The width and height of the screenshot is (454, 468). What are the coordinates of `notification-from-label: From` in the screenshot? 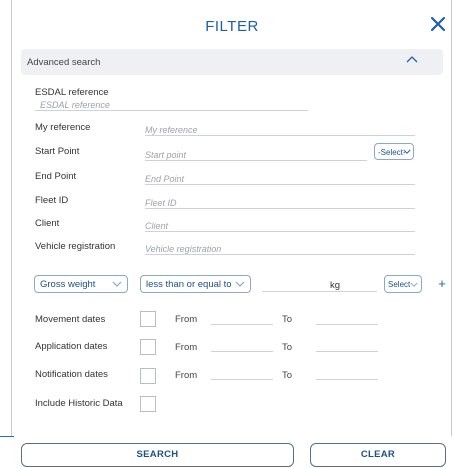 It's located at (186, 375).